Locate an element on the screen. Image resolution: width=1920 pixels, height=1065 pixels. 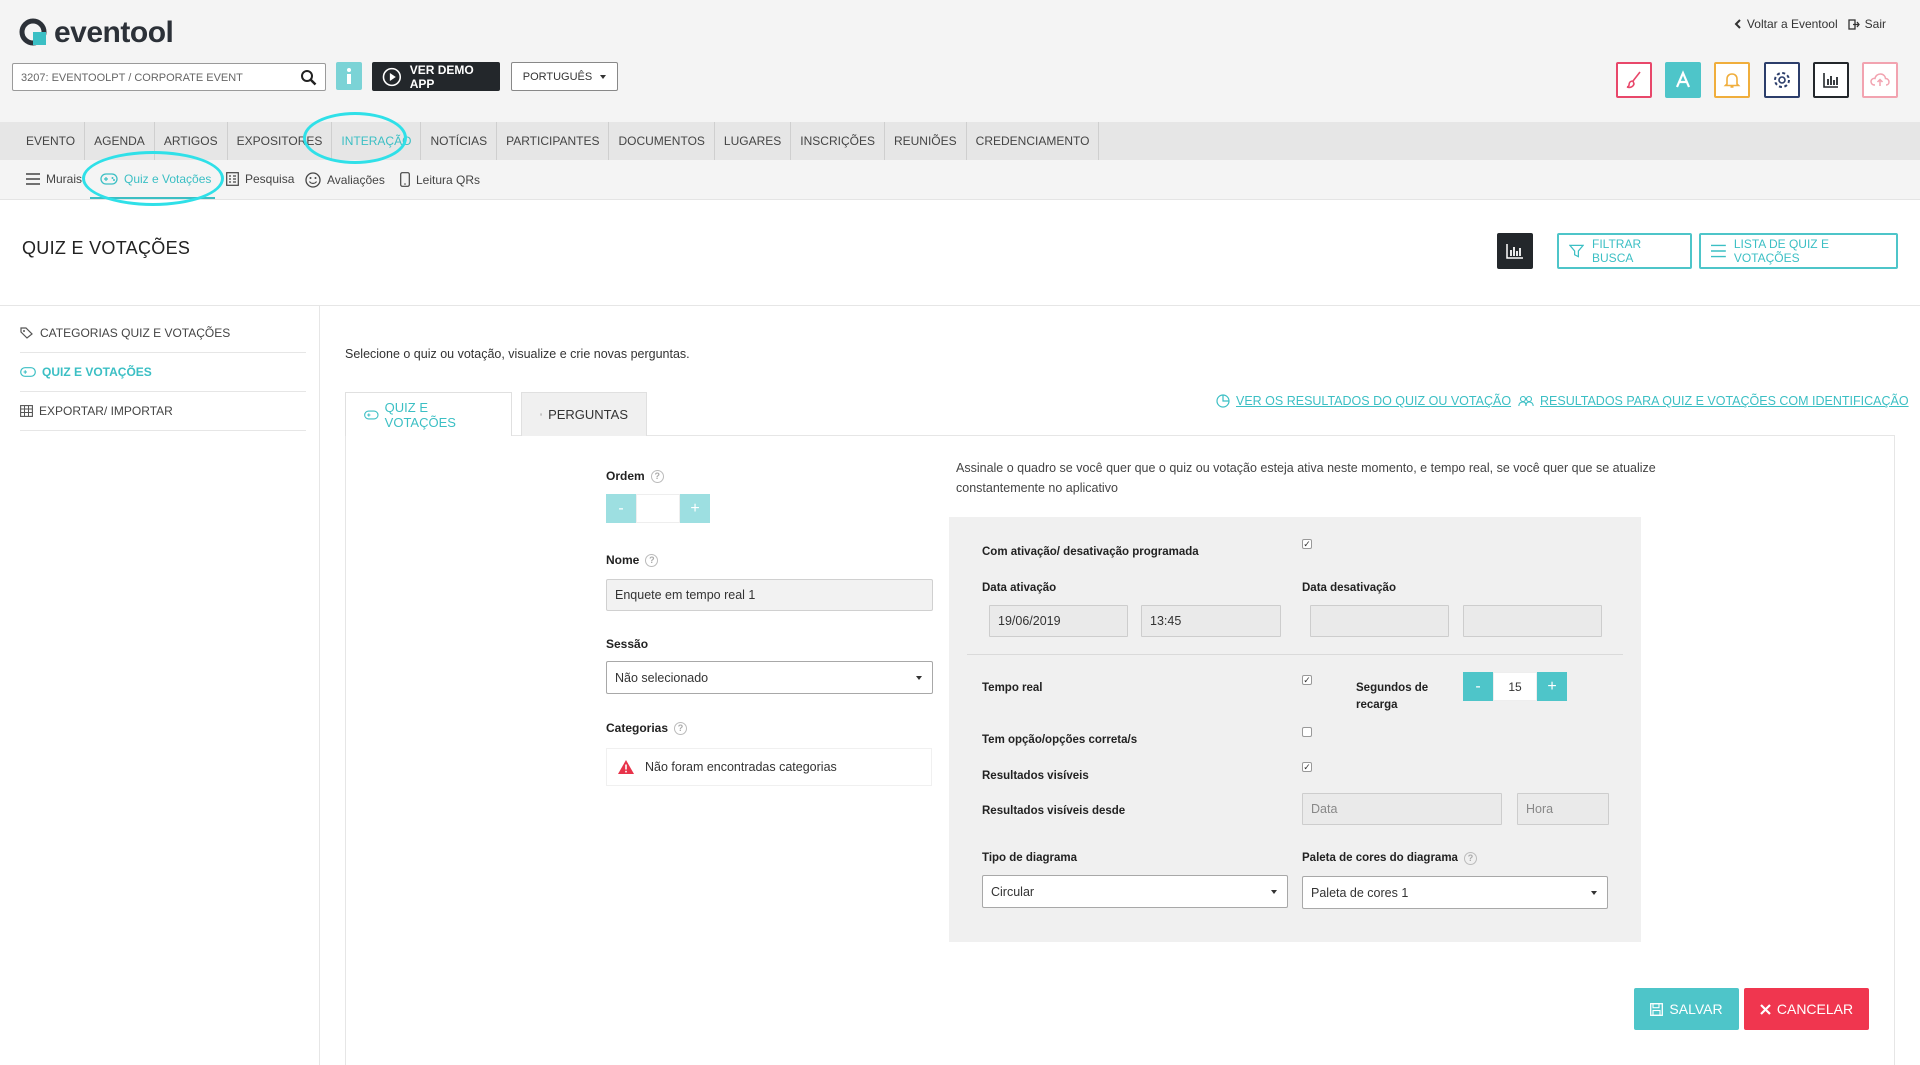
subnav-item-leitura-qrs: Leitura QRs is located at coordinates (440, 179).